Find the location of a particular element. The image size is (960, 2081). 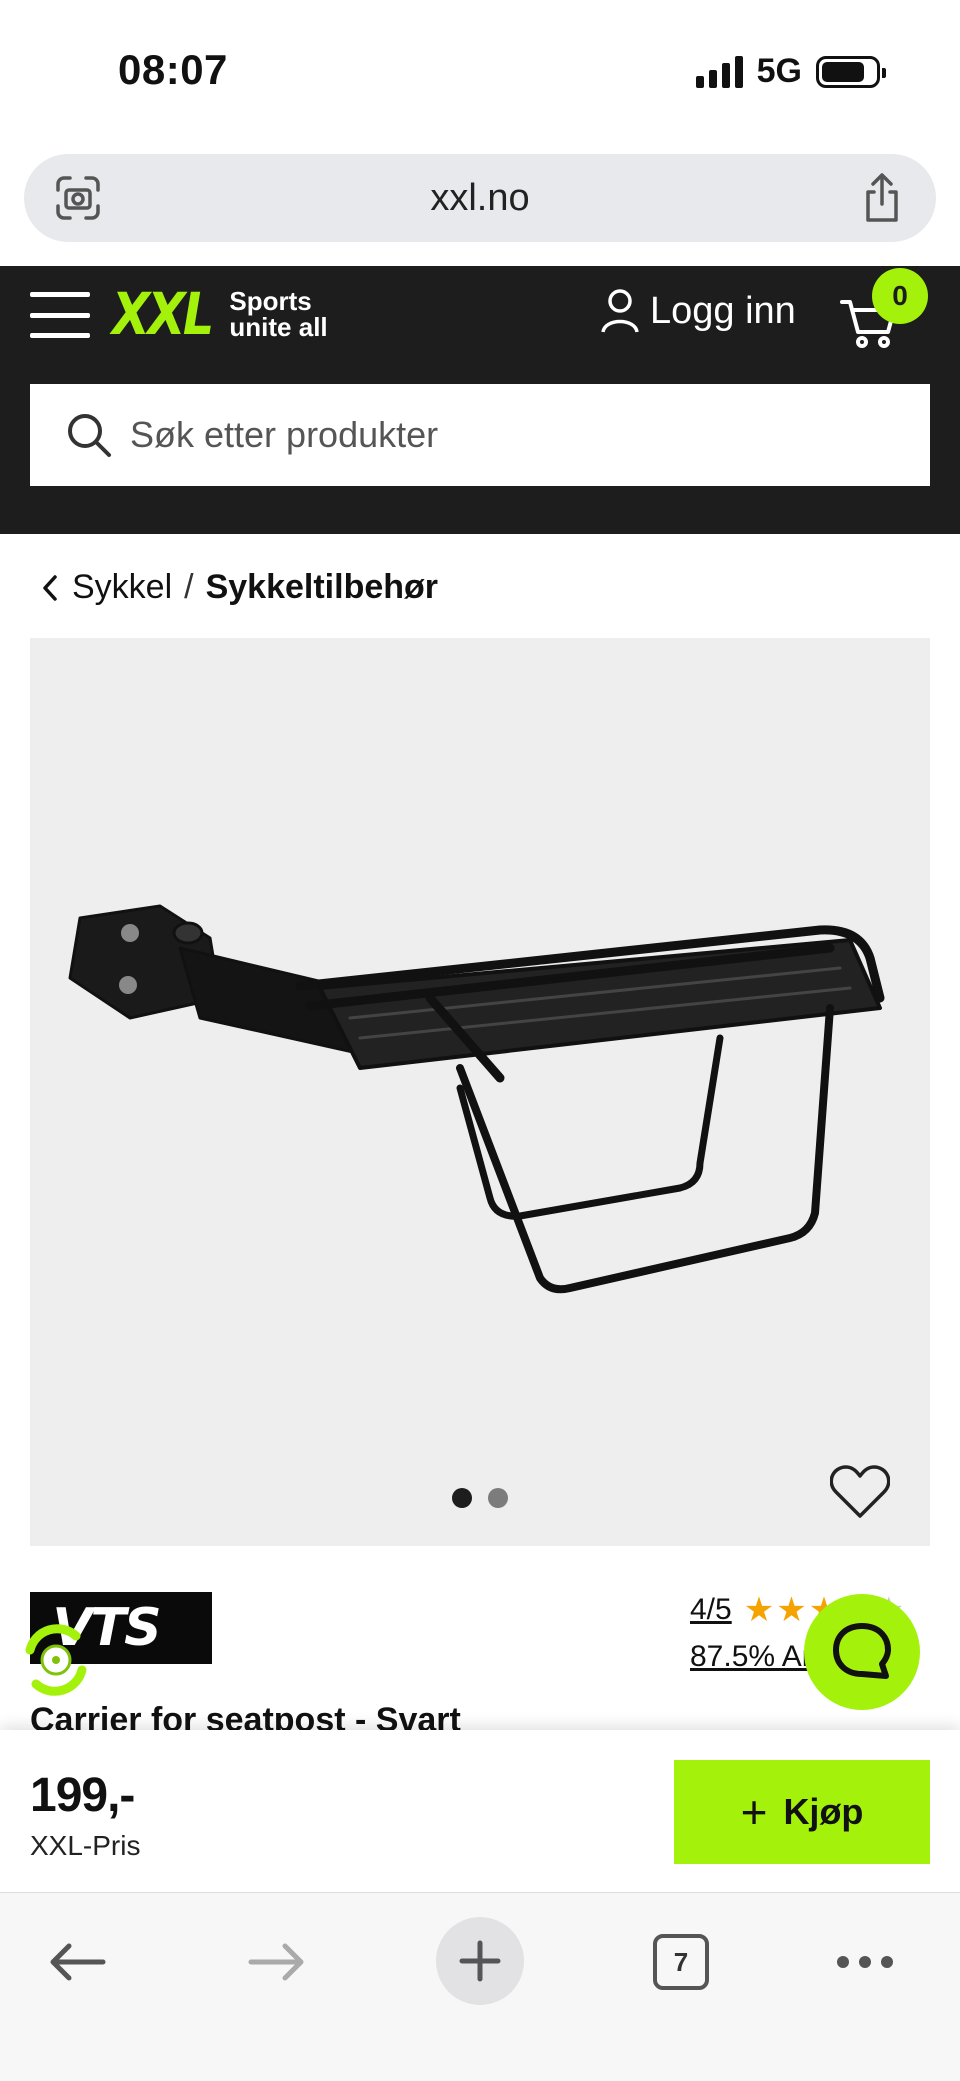

login-button: Logg inn is located at coordinates (698, 311).